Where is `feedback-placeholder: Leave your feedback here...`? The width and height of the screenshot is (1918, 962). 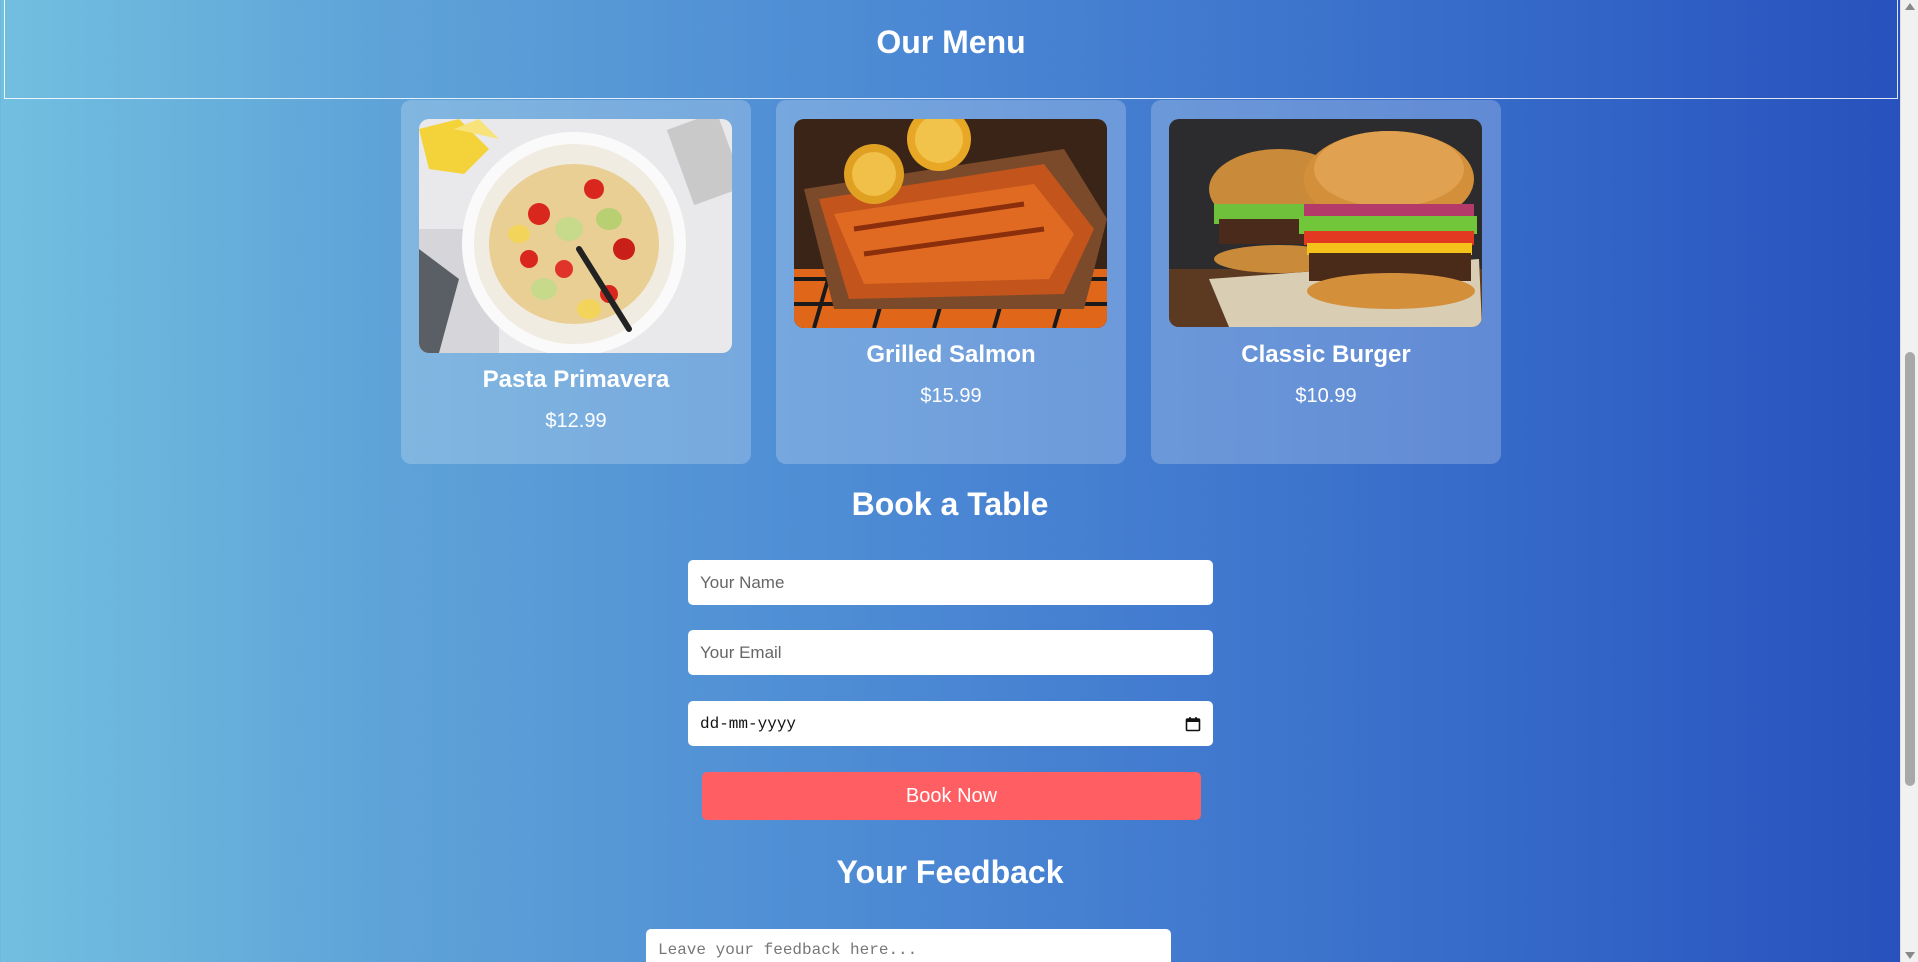
feedback-placeholder: Leave your feedback here... is located at coordinates (788, 950).